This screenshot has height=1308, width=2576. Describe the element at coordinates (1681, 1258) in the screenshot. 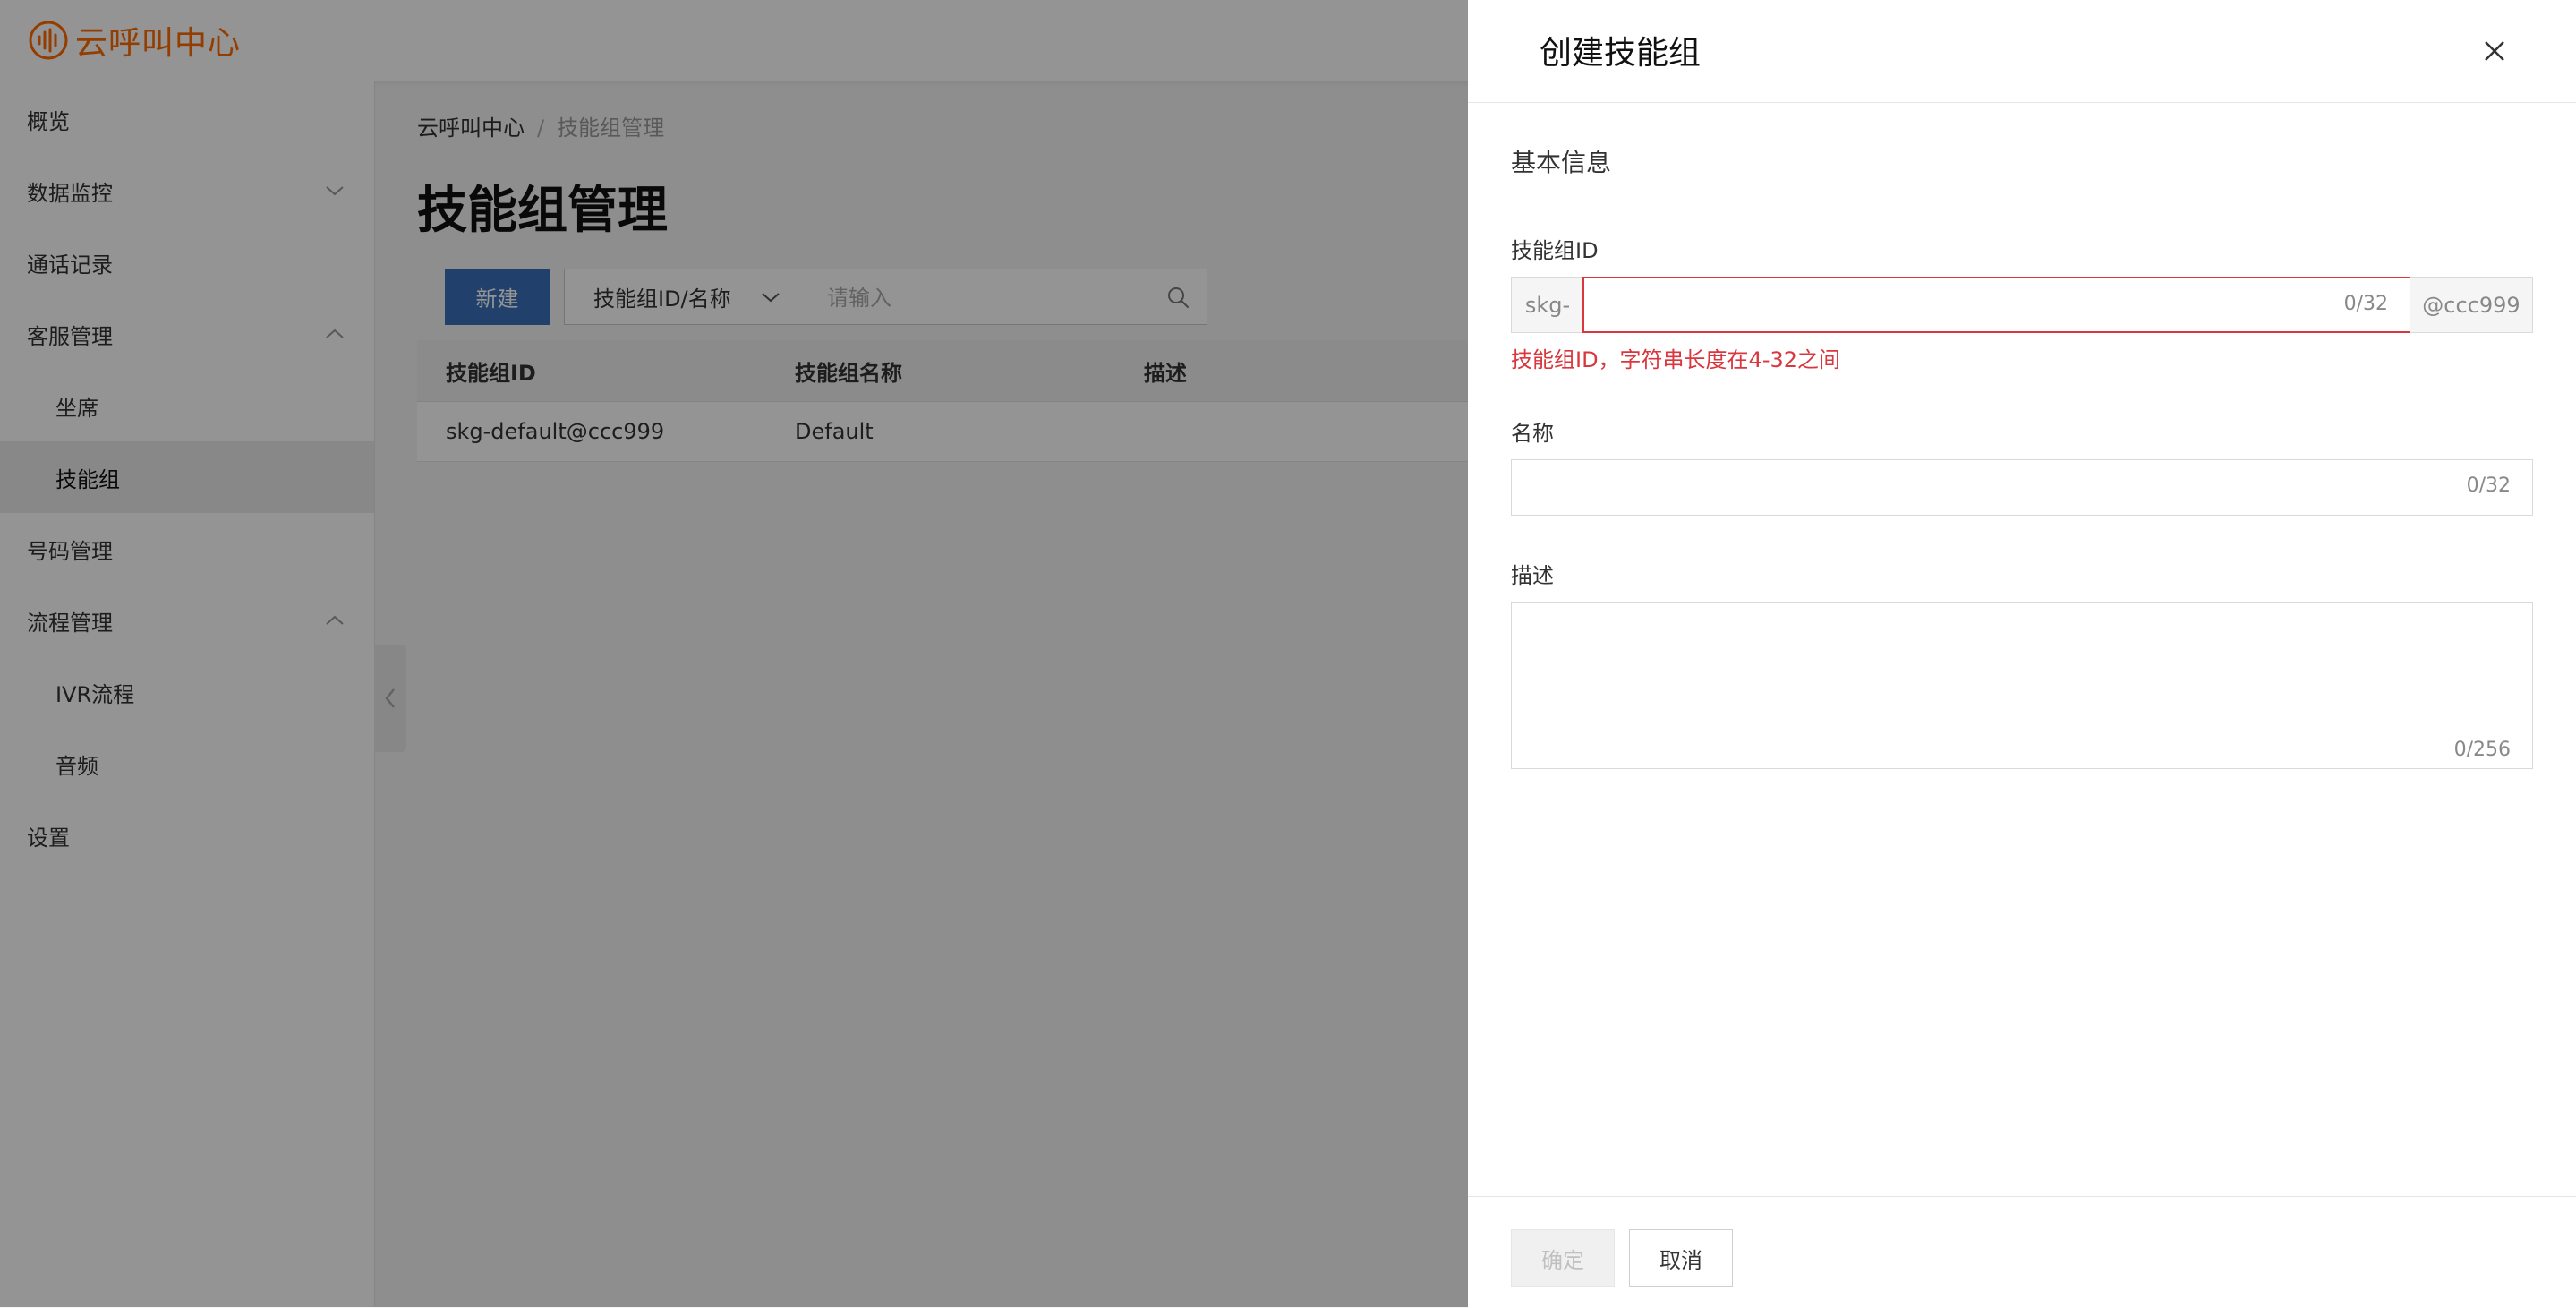

I see `cancel-button: 取消` at that location.